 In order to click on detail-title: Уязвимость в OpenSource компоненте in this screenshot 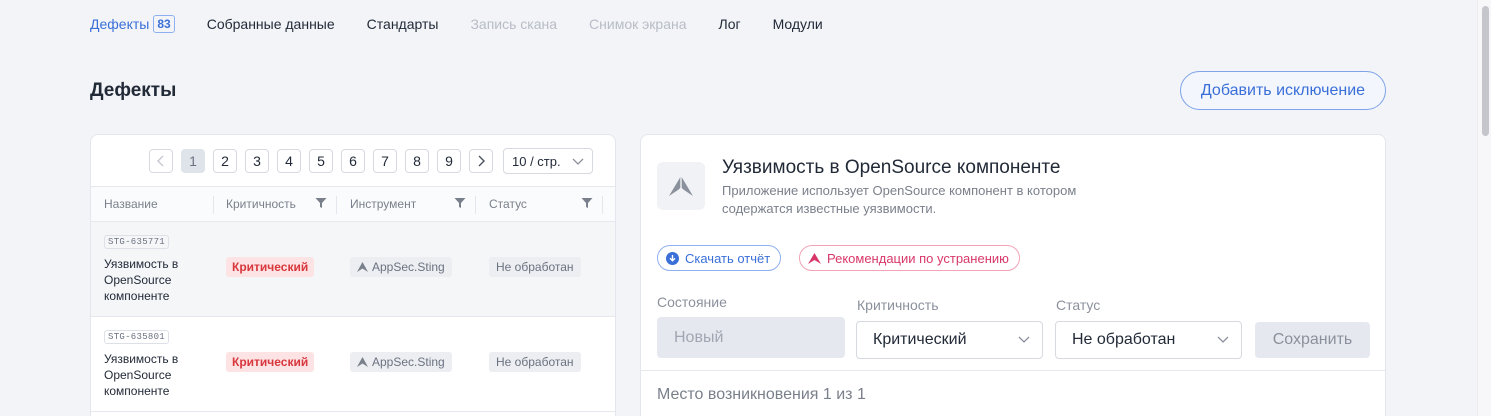, I will do `click(891, 167)`.